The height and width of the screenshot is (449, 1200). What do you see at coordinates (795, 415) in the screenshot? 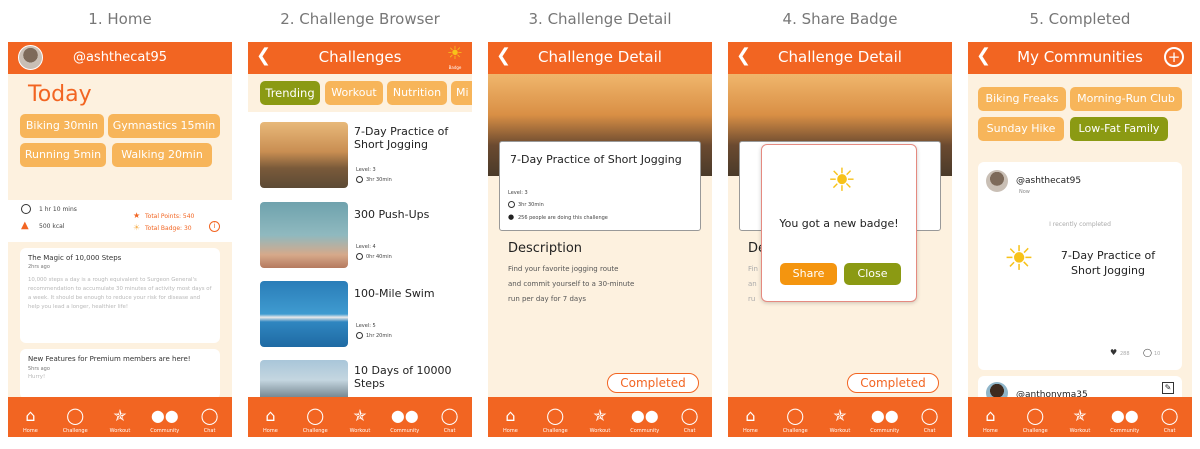
I see `trophy-icon: ◯` at bounding box center [795, 415].